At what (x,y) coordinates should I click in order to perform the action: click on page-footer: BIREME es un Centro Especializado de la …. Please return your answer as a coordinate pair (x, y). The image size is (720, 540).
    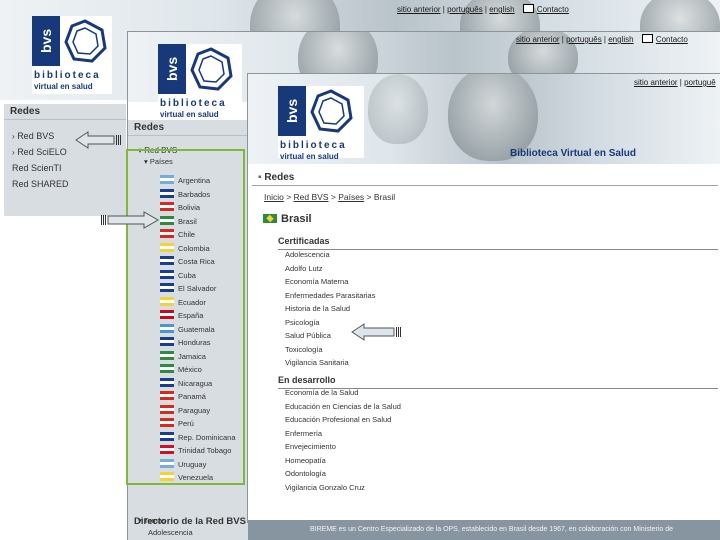
    Looking at the image, I should click on (484, 530).